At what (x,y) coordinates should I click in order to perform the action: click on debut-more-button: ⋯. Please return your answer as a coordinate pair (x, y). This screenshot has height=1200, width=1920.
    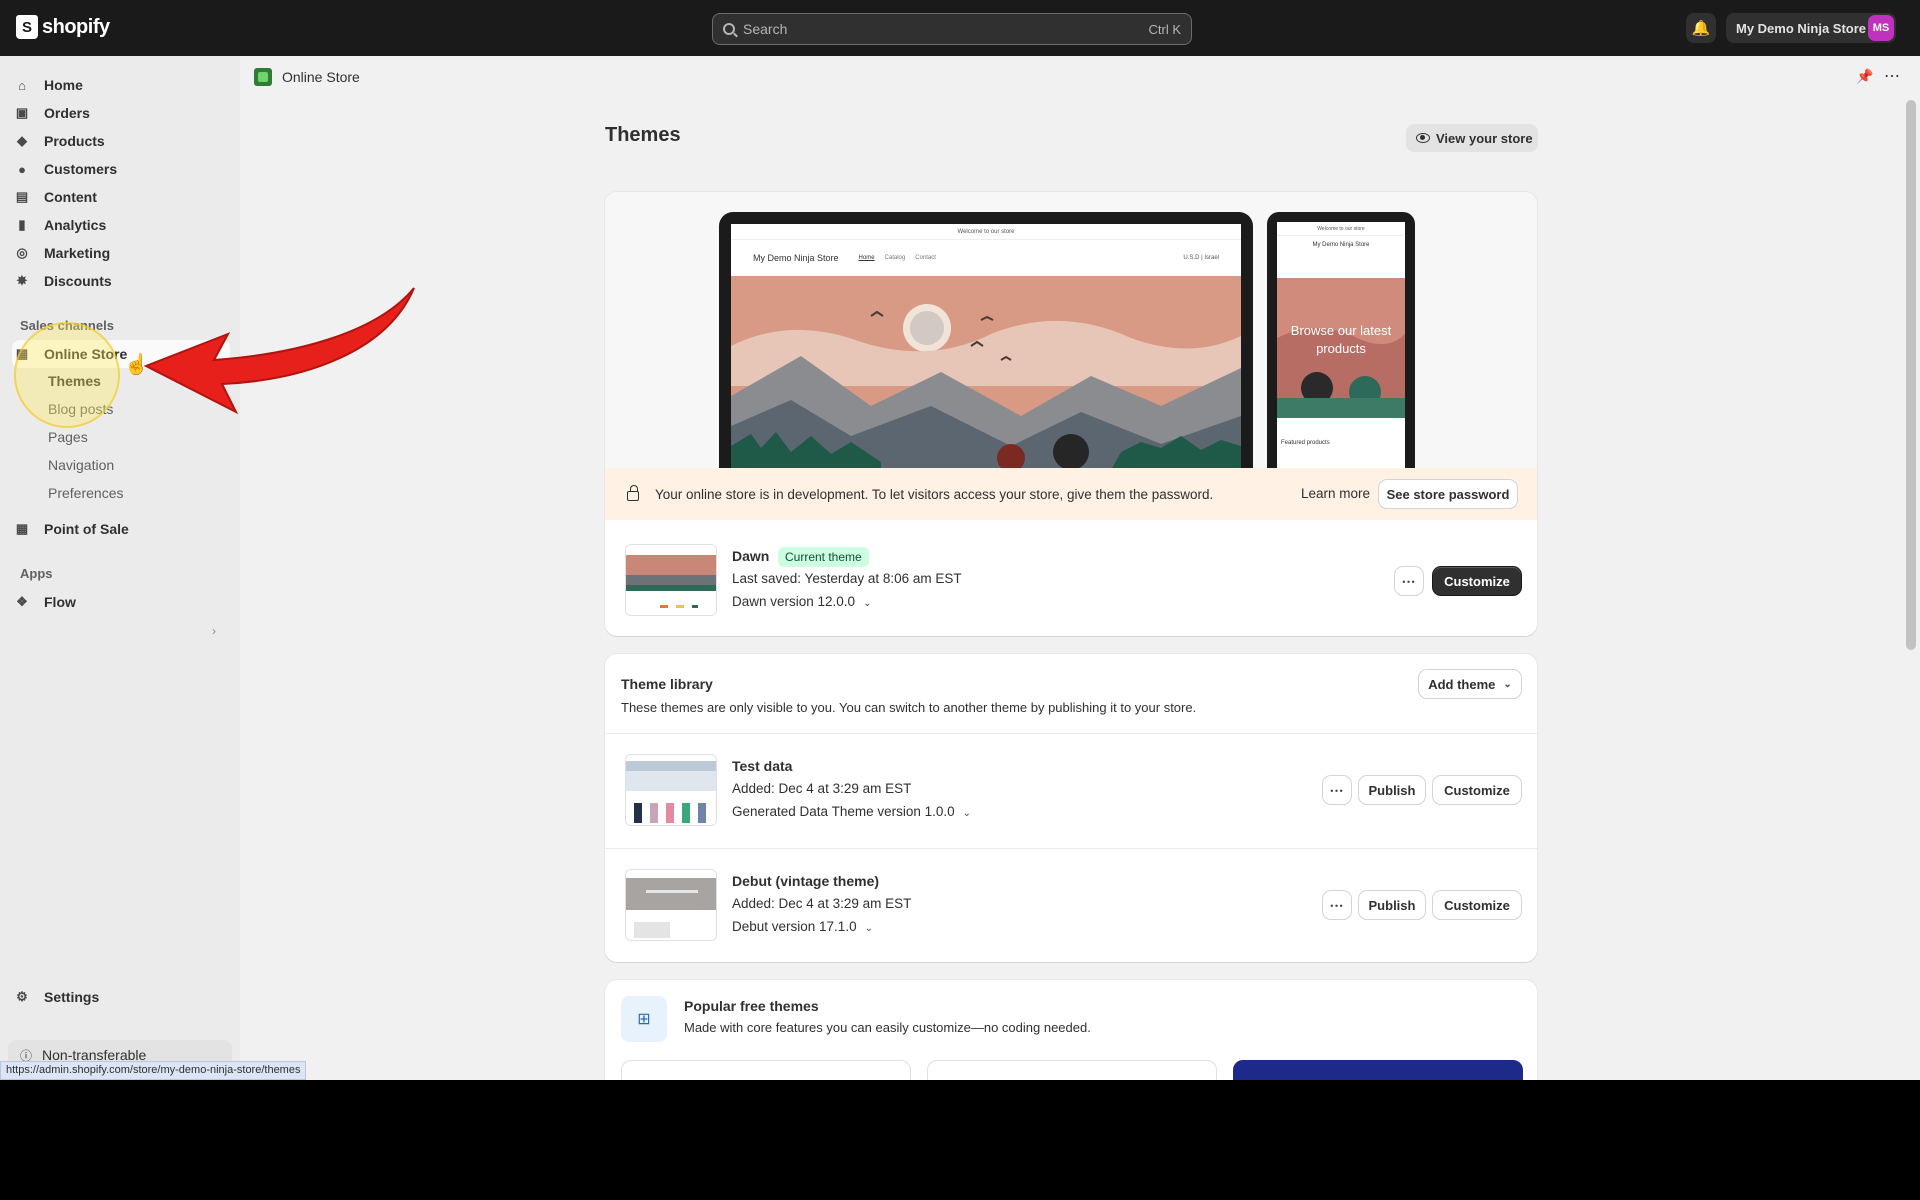
    Looking at the image, I should click on (1337, 905).